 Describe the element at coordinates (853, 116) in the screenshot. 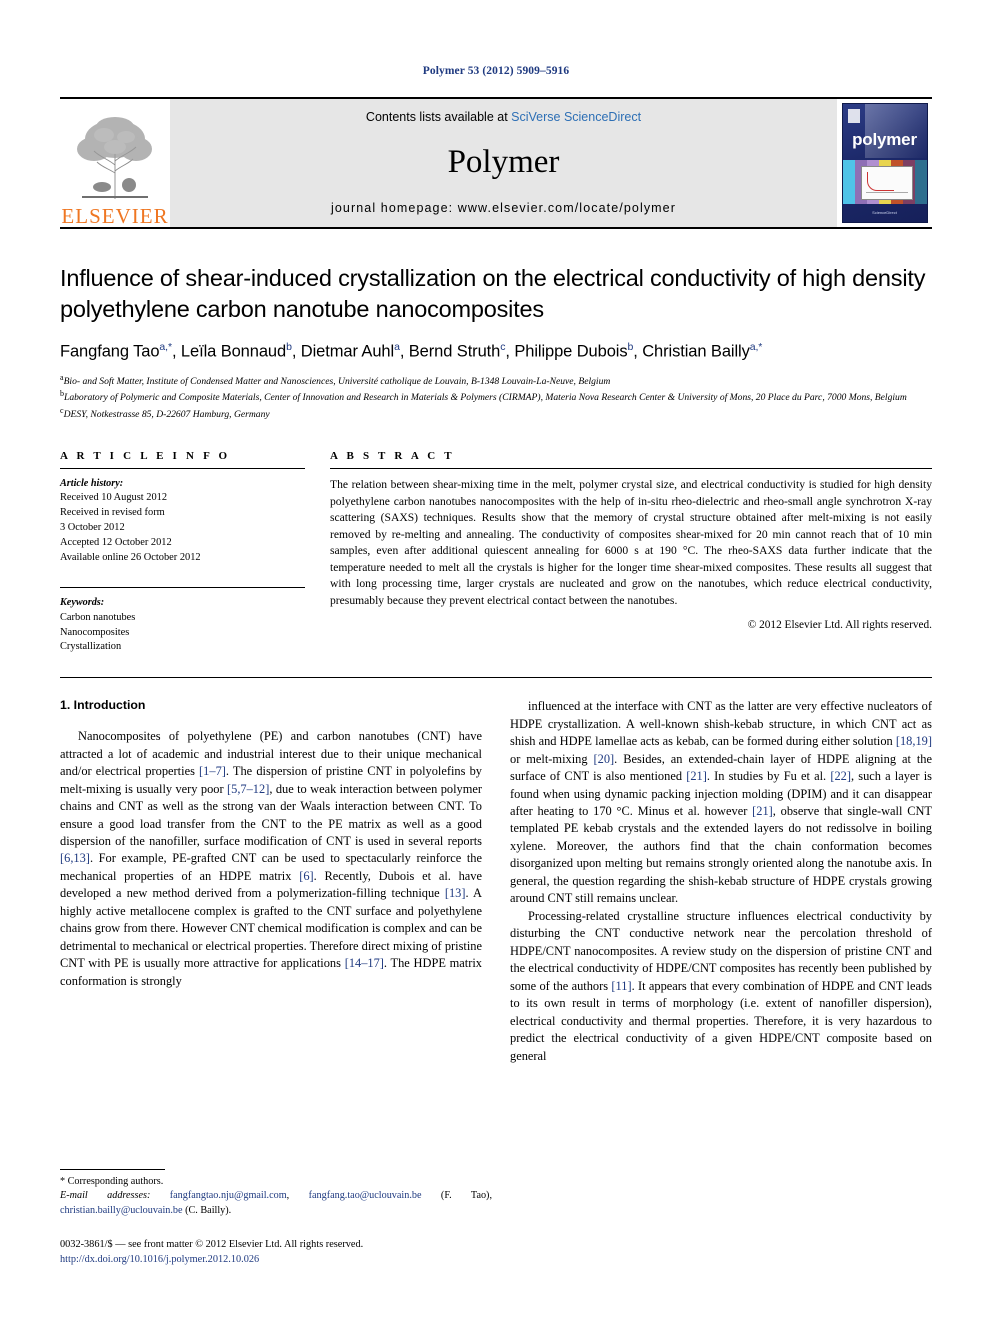

I see `cover-elsevier-mark-icon` at that location.